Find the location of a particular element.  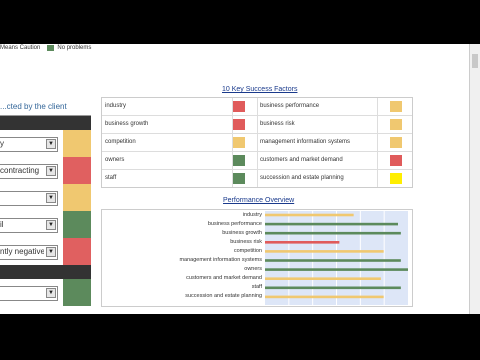

performance-label: staff is located at coordinates (256, 287).